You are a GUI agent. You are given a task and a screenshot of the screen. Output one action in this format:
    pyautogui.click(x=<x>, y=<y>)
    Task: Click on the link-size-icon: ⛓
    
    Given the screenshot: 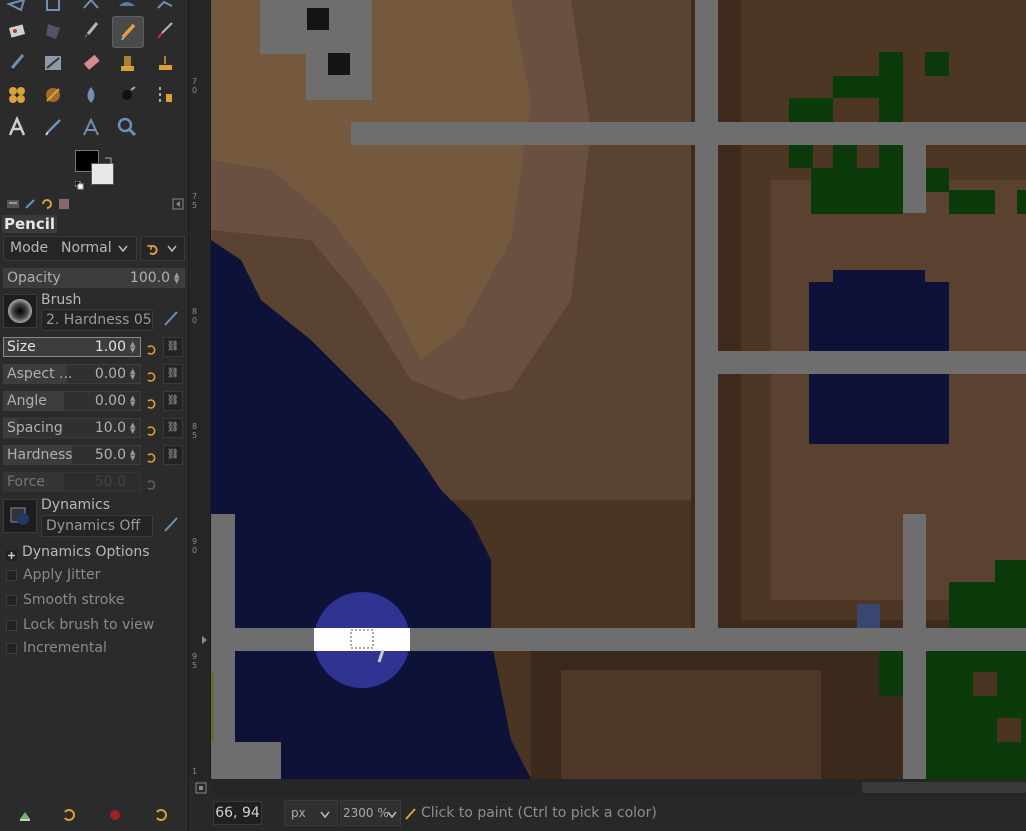 What is the action you would take?
    pyautogui.click(x=173, y=347)
    